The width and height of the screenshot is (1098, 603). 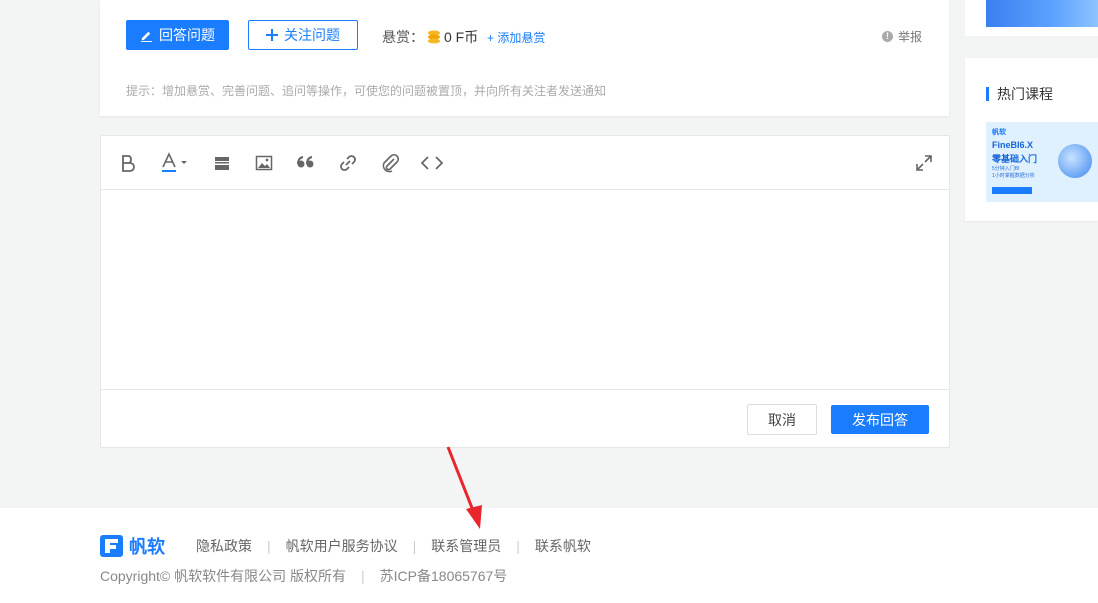 I want to click on copyright-text: Copyright© 帆软软件有限公司 版权所有, so click(x=223, y=576).